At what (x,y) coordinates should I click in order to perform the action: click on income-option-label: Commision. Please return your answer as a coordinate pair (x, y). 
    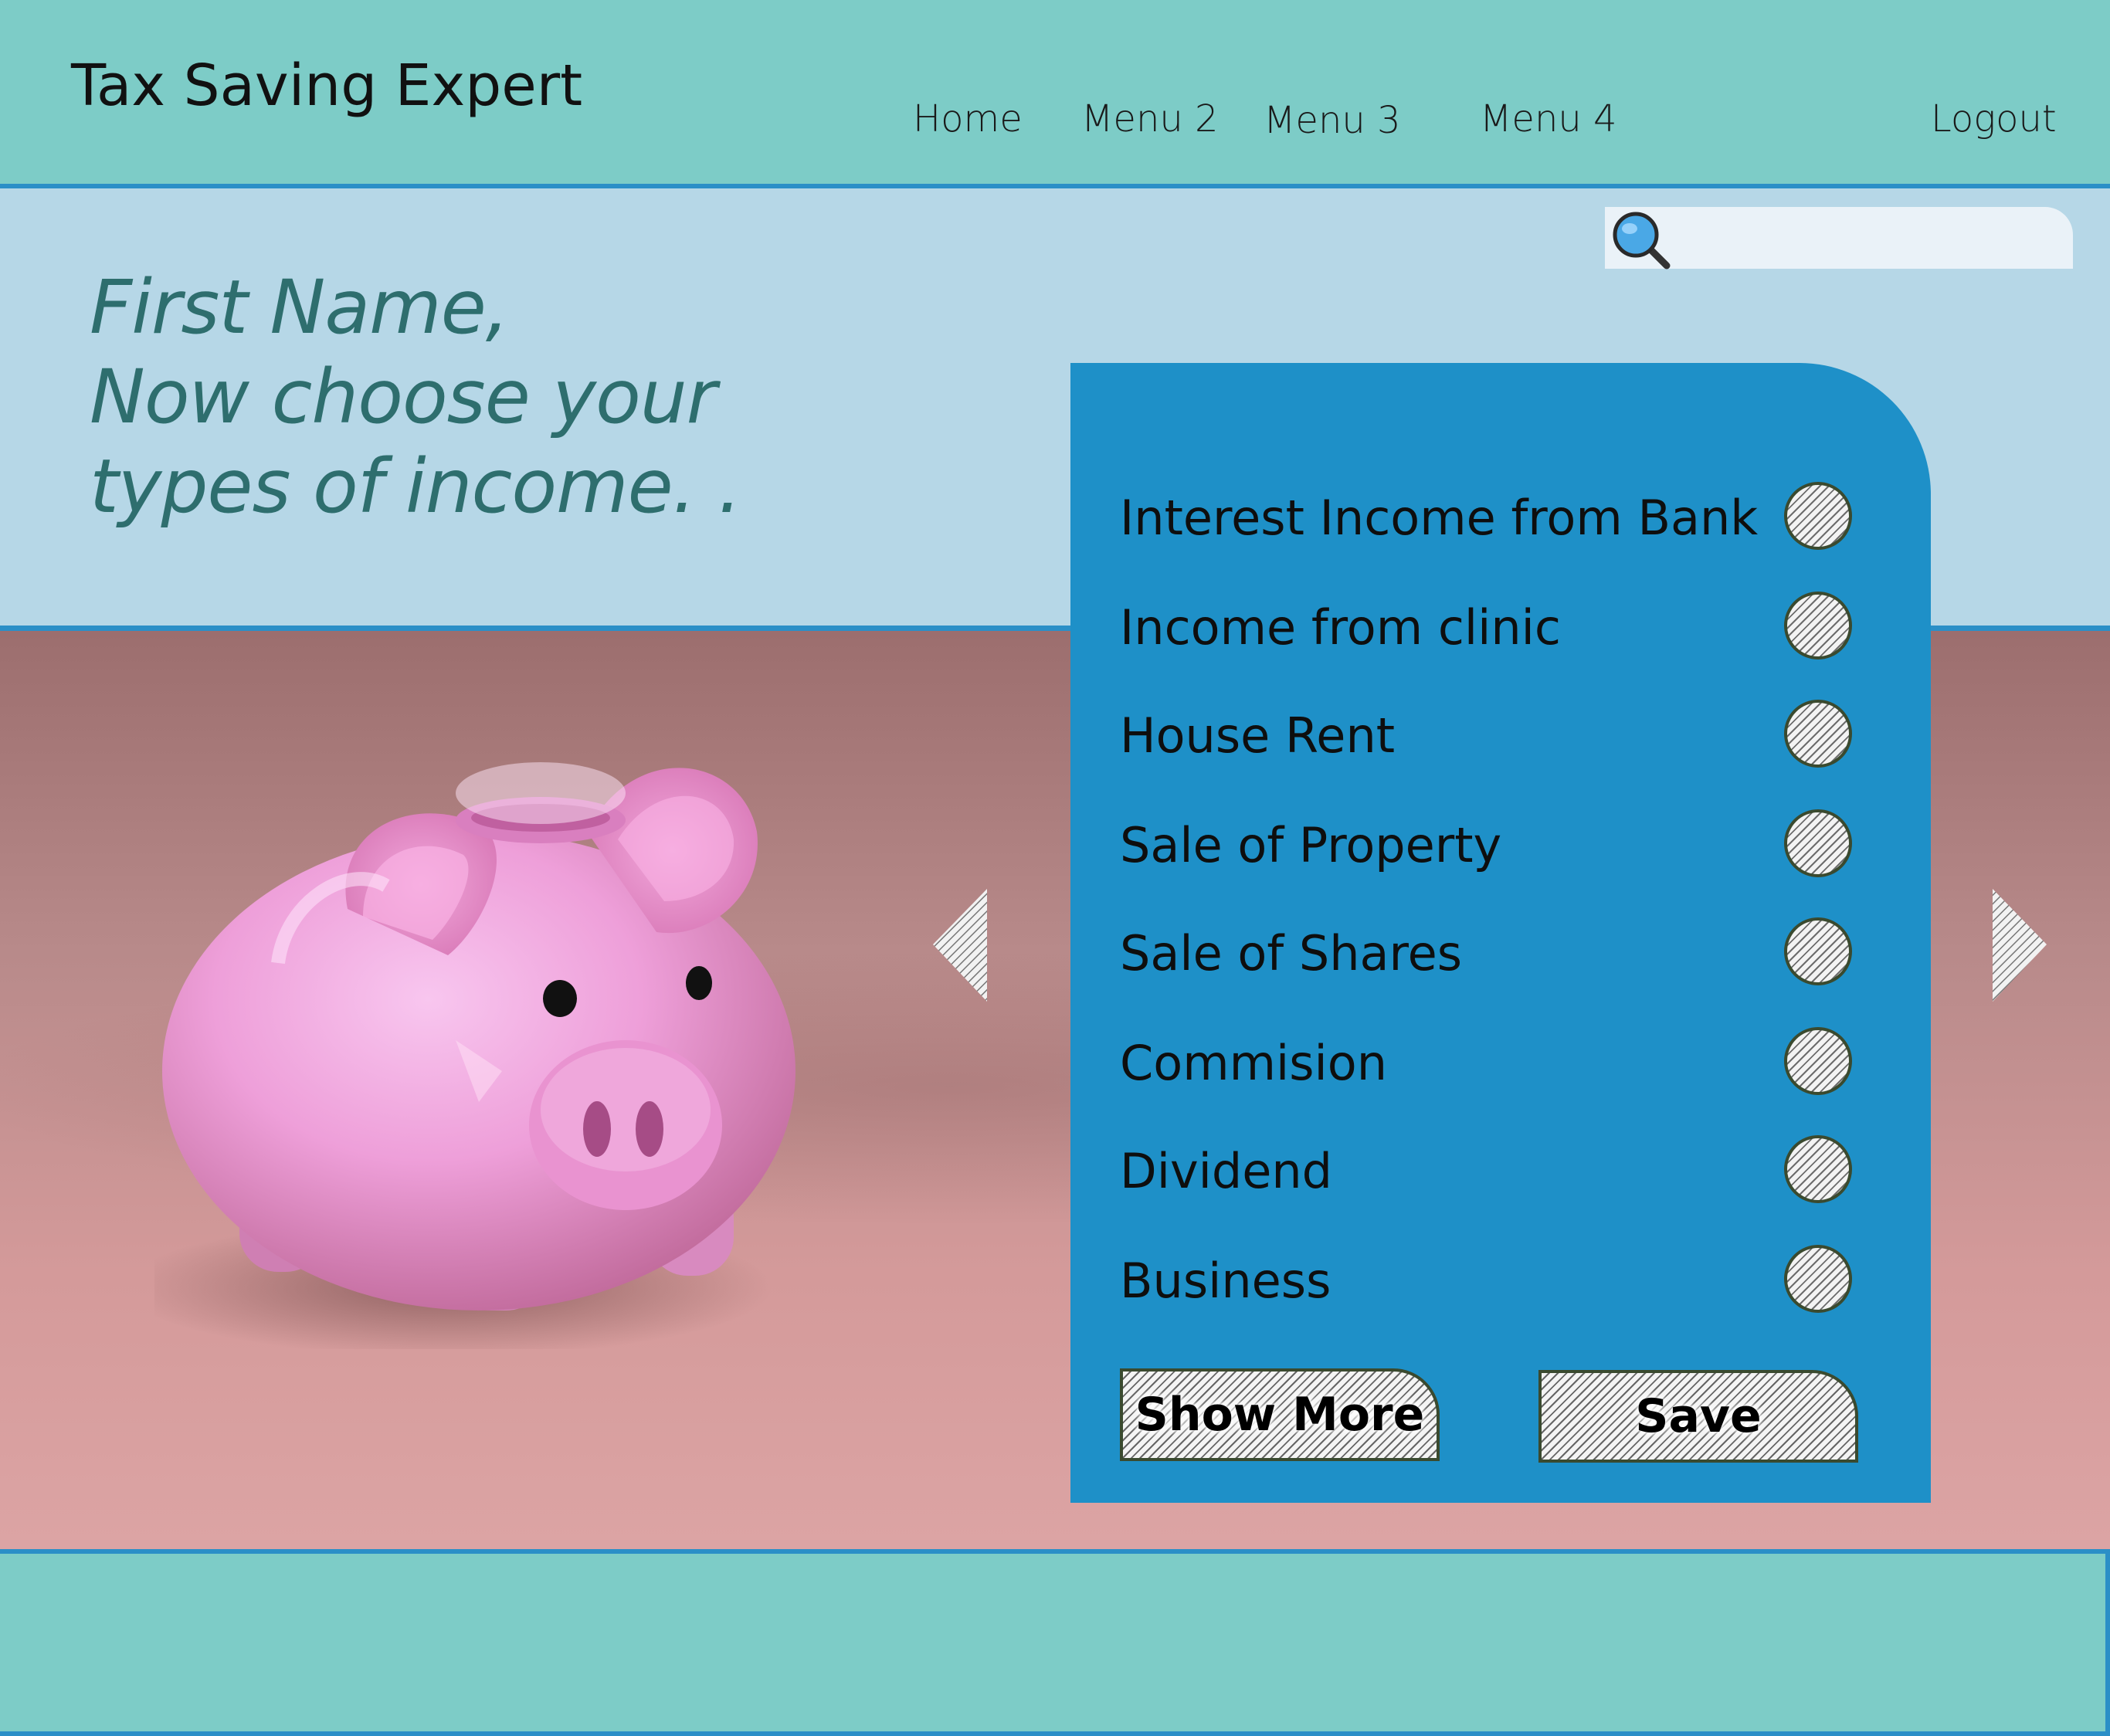
    Looking at the image, I should click on (1253, 1063).